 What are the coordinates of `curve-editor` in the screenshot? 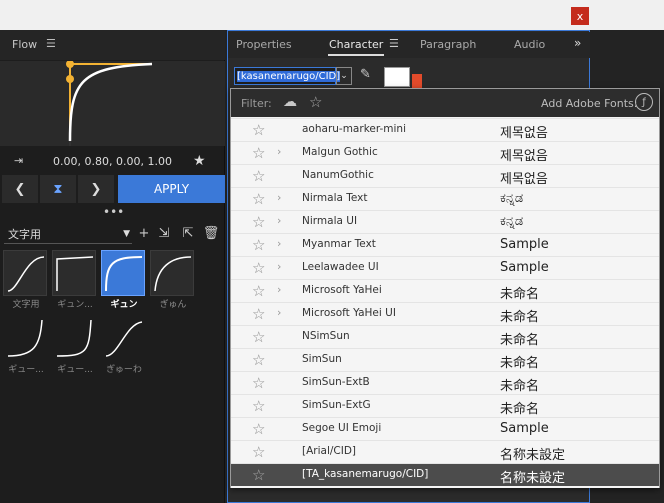 It's located at (112, 103).